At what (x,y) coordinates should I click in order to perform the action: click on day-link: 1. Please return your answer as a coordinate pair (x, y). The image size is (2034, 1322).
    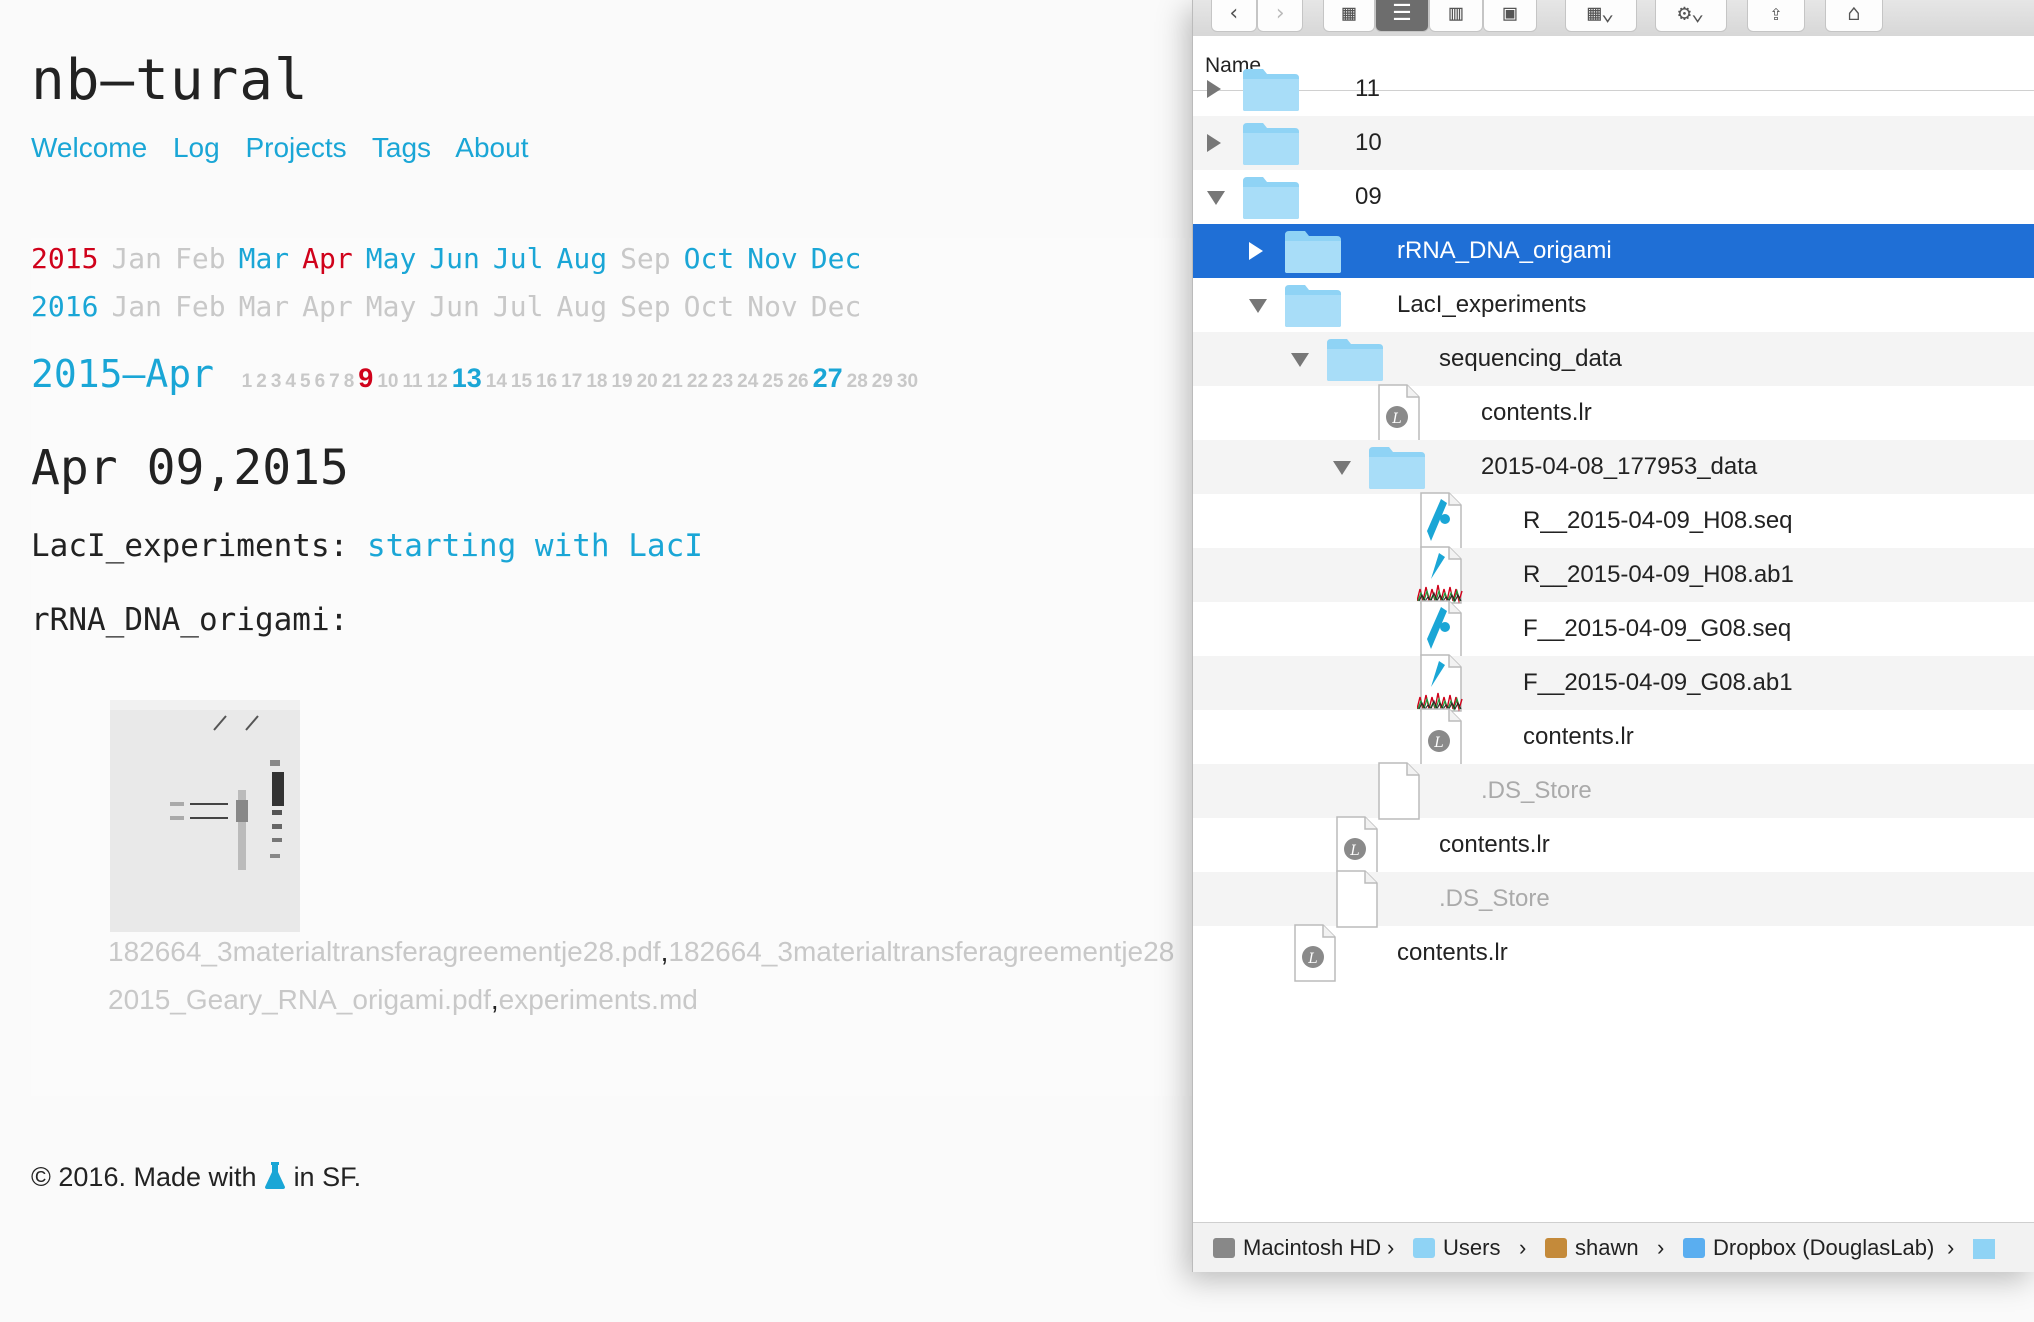
    Looking at the image, I should click on (247, 381).